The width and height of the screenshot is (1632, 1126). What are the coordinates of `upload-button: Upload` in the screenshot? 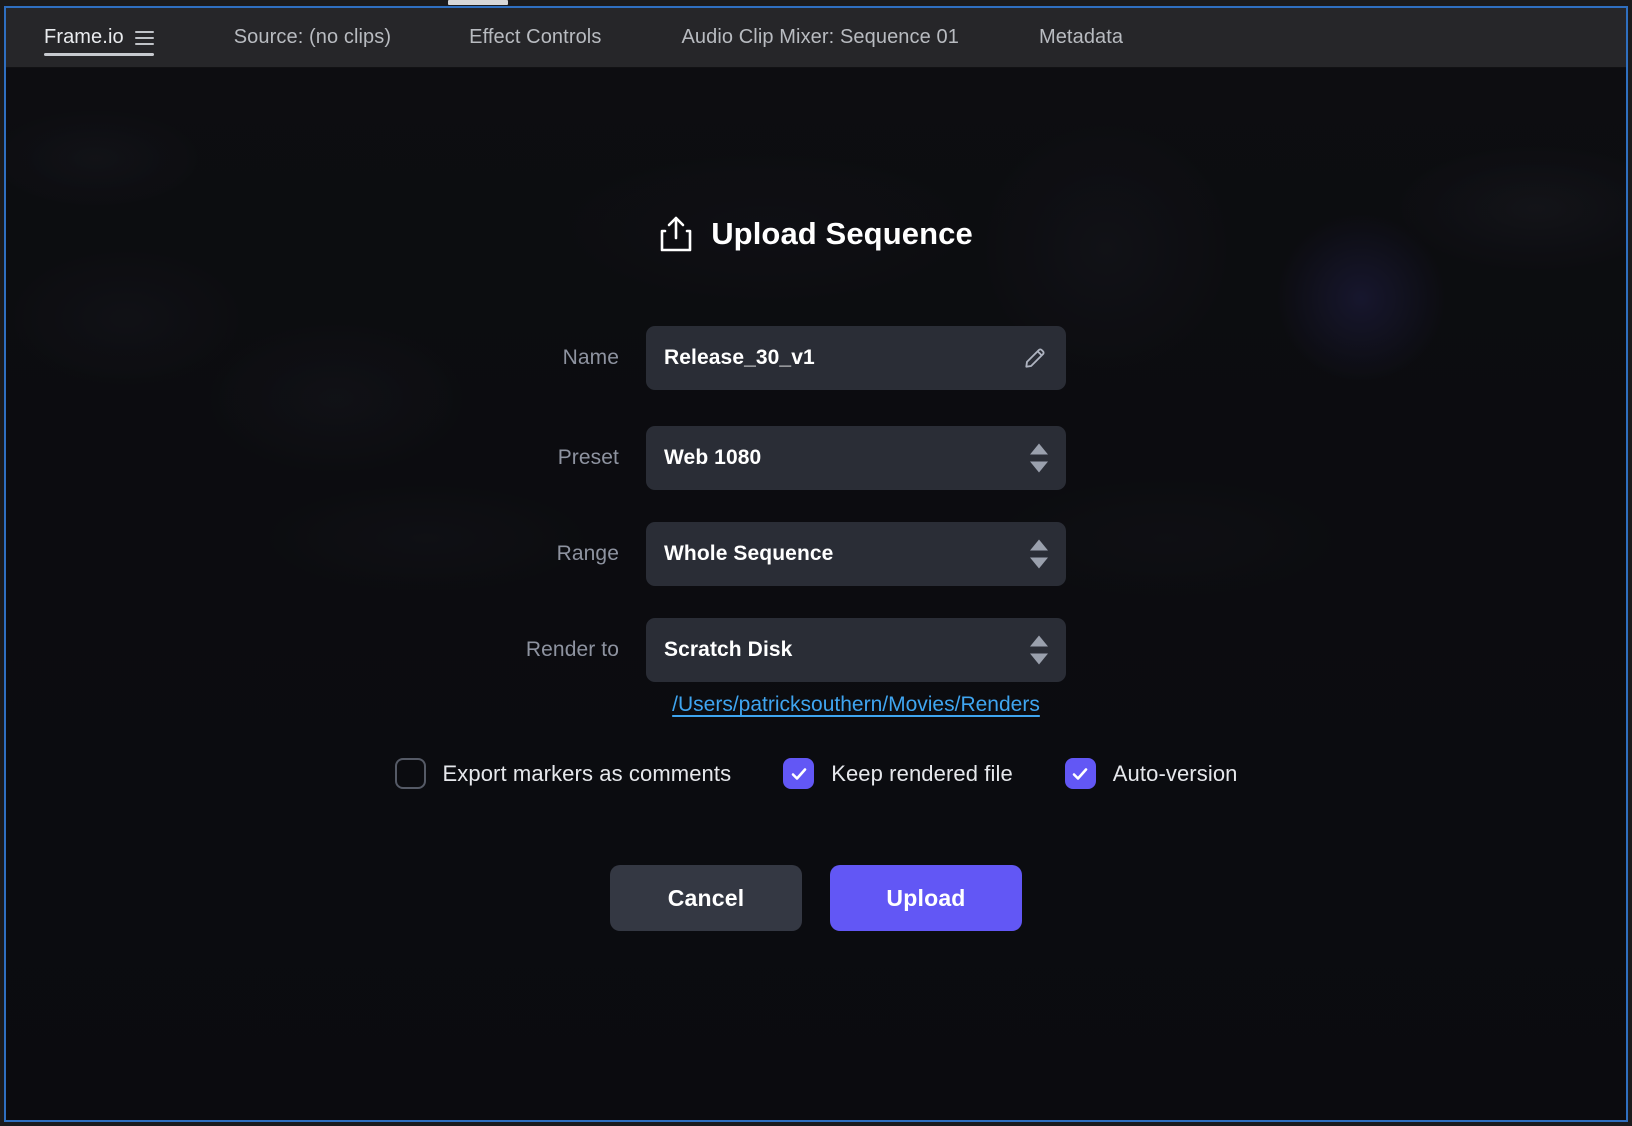 It's located at (926, 898).